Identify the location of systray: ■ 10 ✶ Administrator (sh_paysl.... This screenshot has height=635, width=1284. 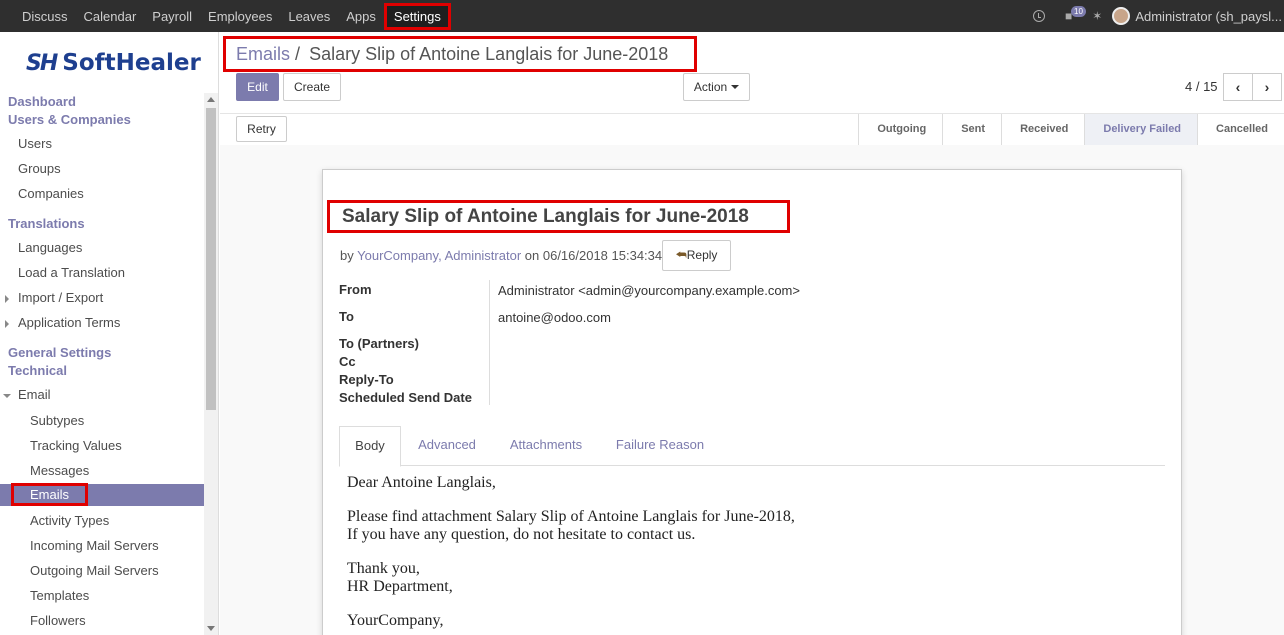
(1153, 16).